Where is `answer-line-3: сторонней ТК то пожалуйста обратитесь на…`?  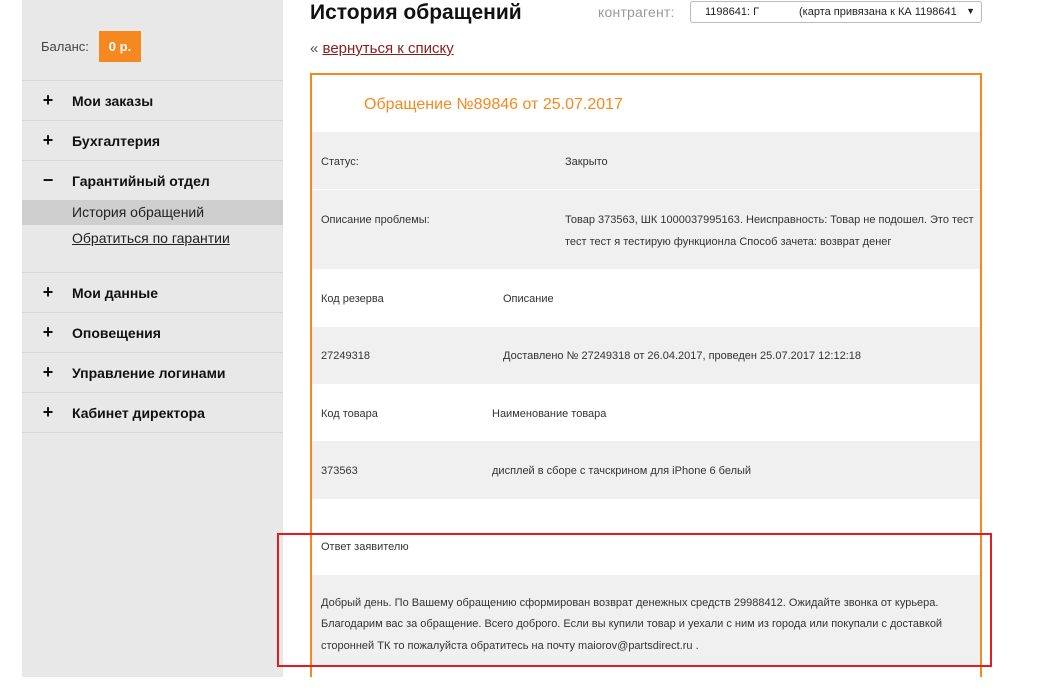 answer-line-3: сторонней ТК то пожалуйста обратитесь на… is located at coordinates (510, 646).